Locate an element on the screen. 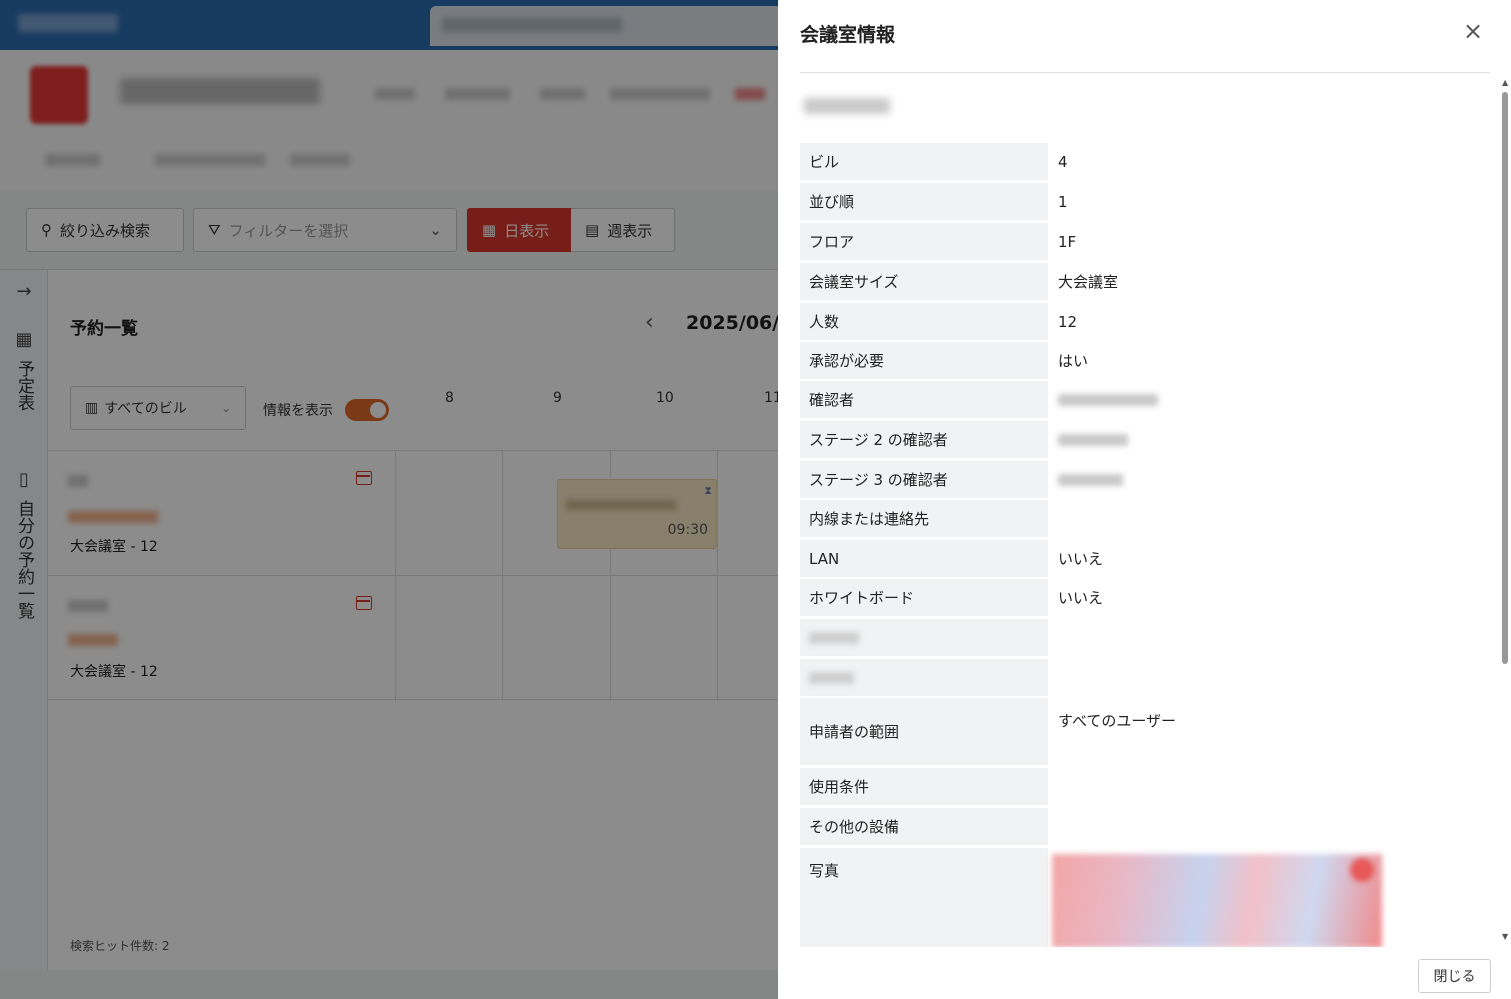  info-value: 1F is located at coordinates (1067, 241).